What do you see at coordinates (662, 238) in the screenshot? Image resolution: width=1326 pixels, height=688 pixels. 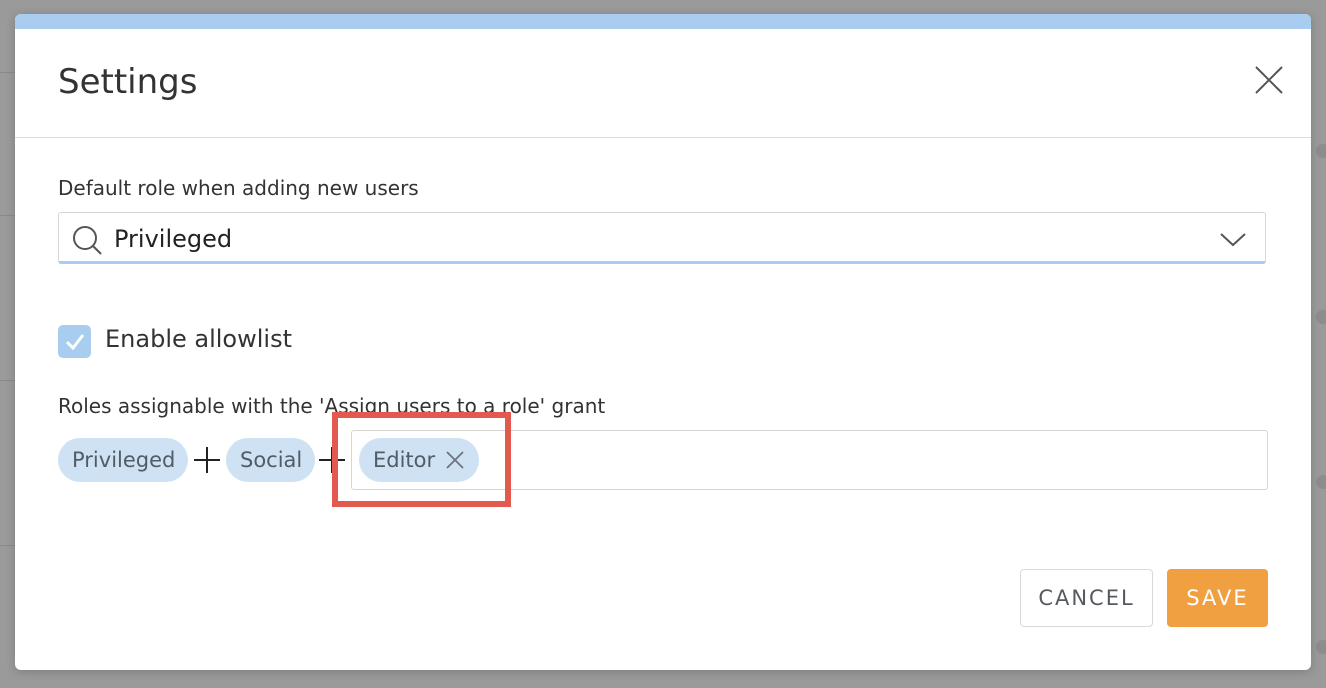 I see `default-role-select: Privileged` at bounding box center [662, 238].